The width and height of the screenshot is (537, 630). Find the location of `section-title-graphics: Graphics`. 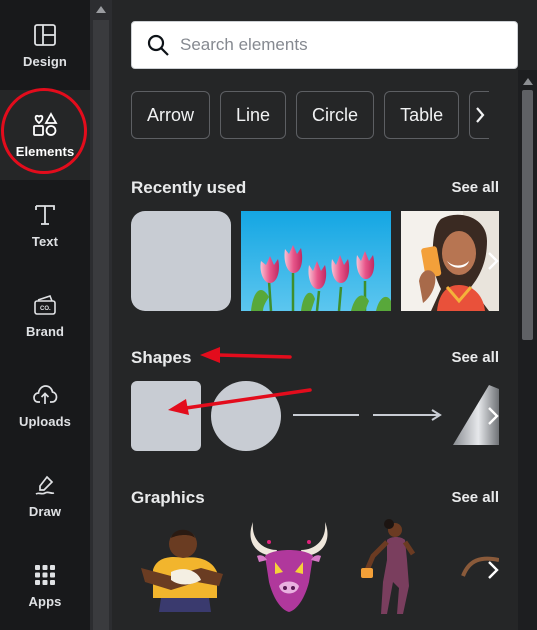

section-title-graphics: Graphics is located at coordinates (168, 497).